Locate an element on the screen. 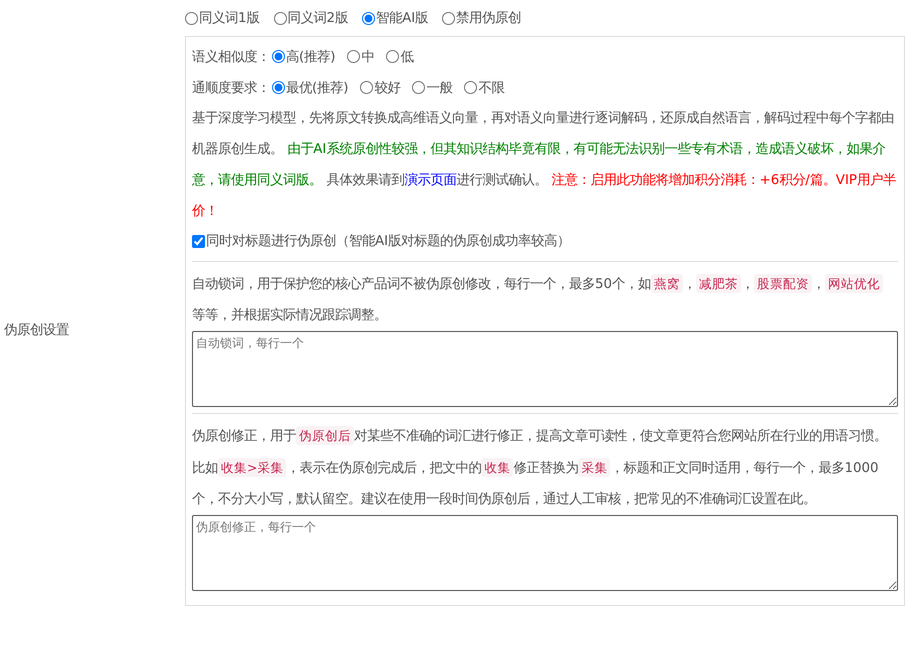  option-group-label: 通顺度要求： is located at coordinates (231, 88).